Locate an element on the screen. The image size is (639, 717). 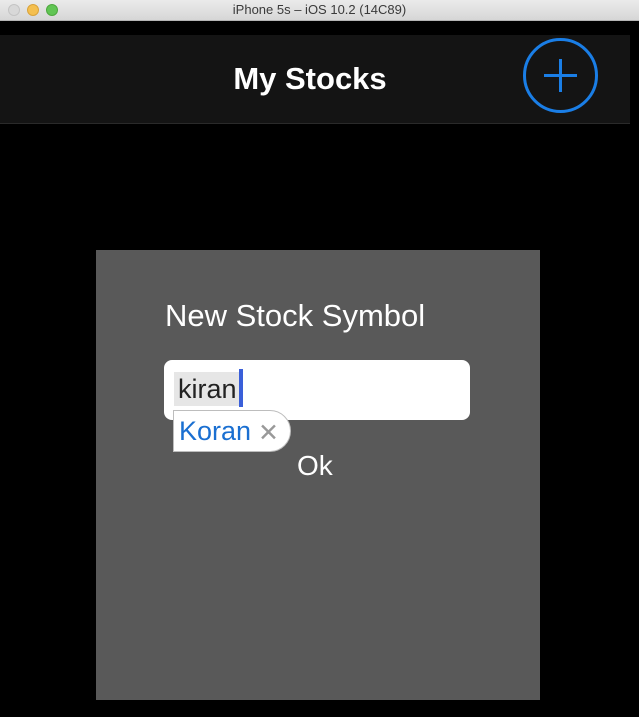
dialog-title: New Stock Symbol is located at coordinates (295, 315).